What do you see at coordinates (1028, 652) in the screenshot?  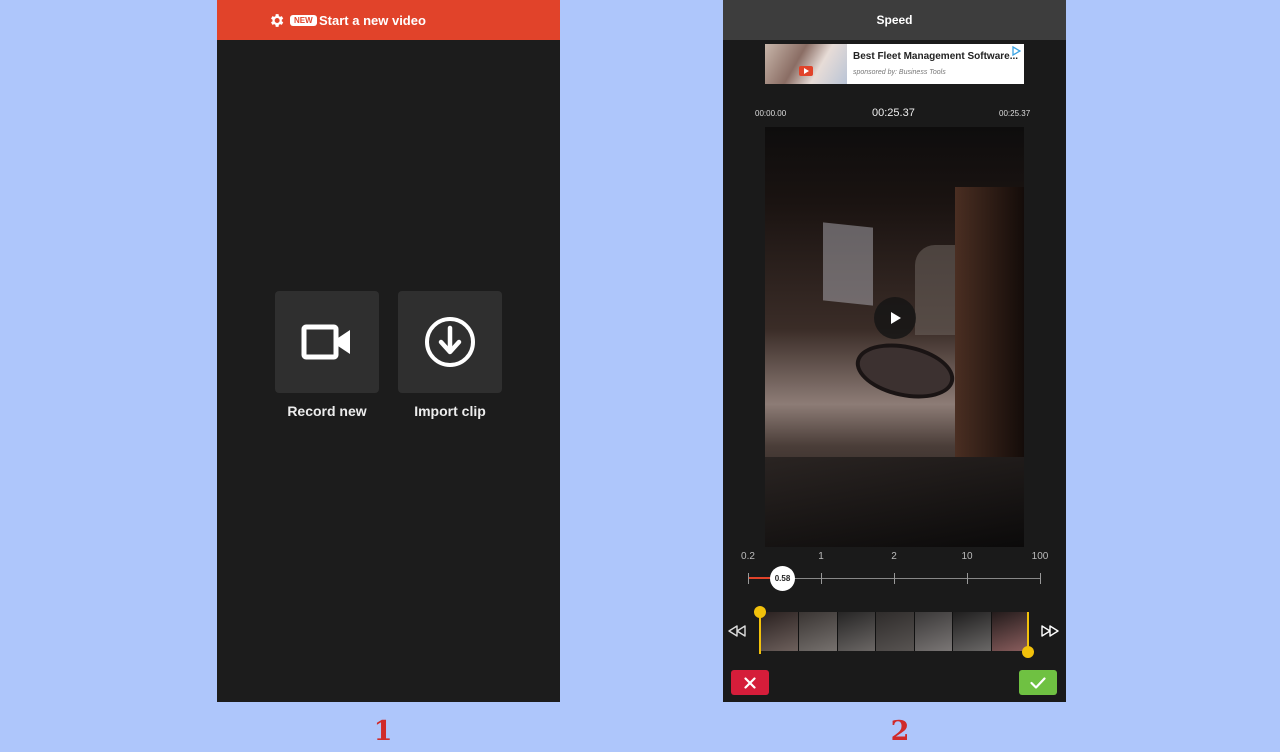 I see `trim-end-knob` at bounding box center [1028, 652].